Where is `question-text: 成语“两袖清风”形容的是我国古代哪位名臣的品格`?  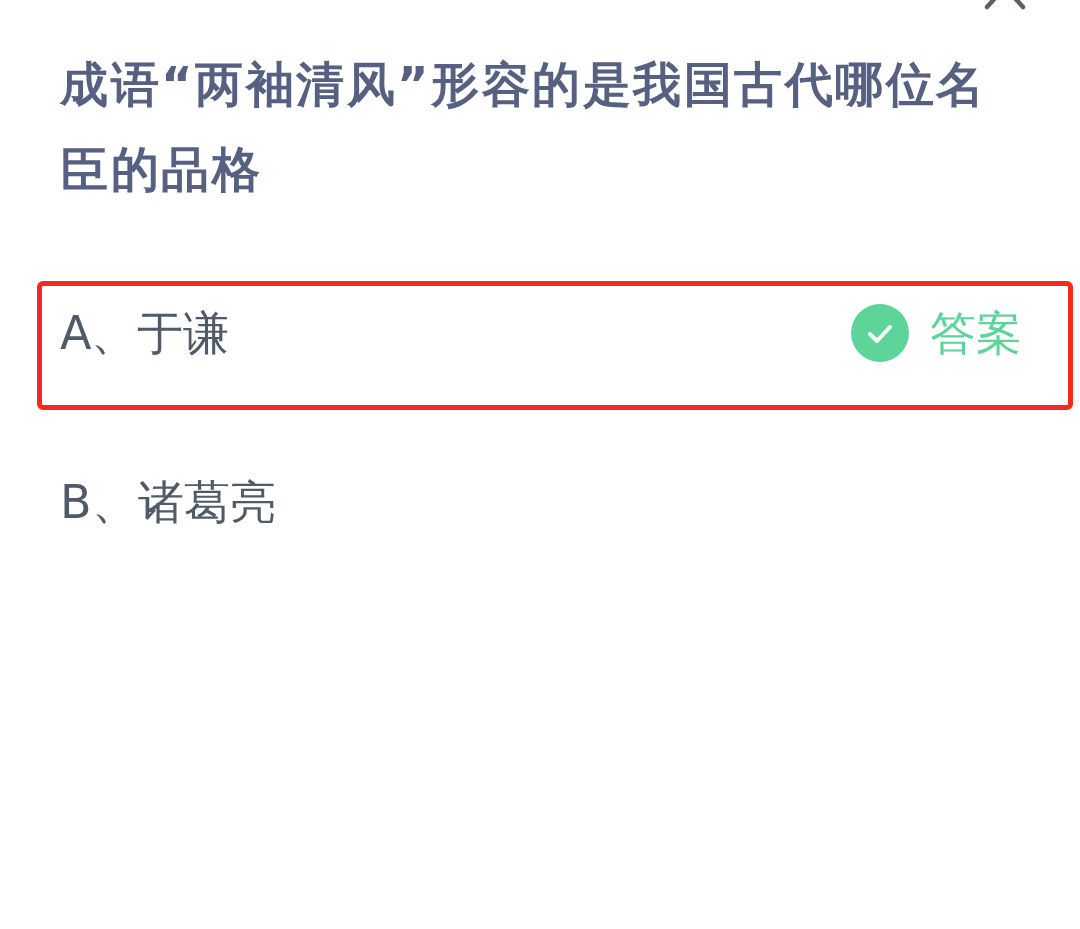 question-text: 成语“两袖清风”形容的是我国古代哪位名臣的品格 is located at coordinates (524, 127).